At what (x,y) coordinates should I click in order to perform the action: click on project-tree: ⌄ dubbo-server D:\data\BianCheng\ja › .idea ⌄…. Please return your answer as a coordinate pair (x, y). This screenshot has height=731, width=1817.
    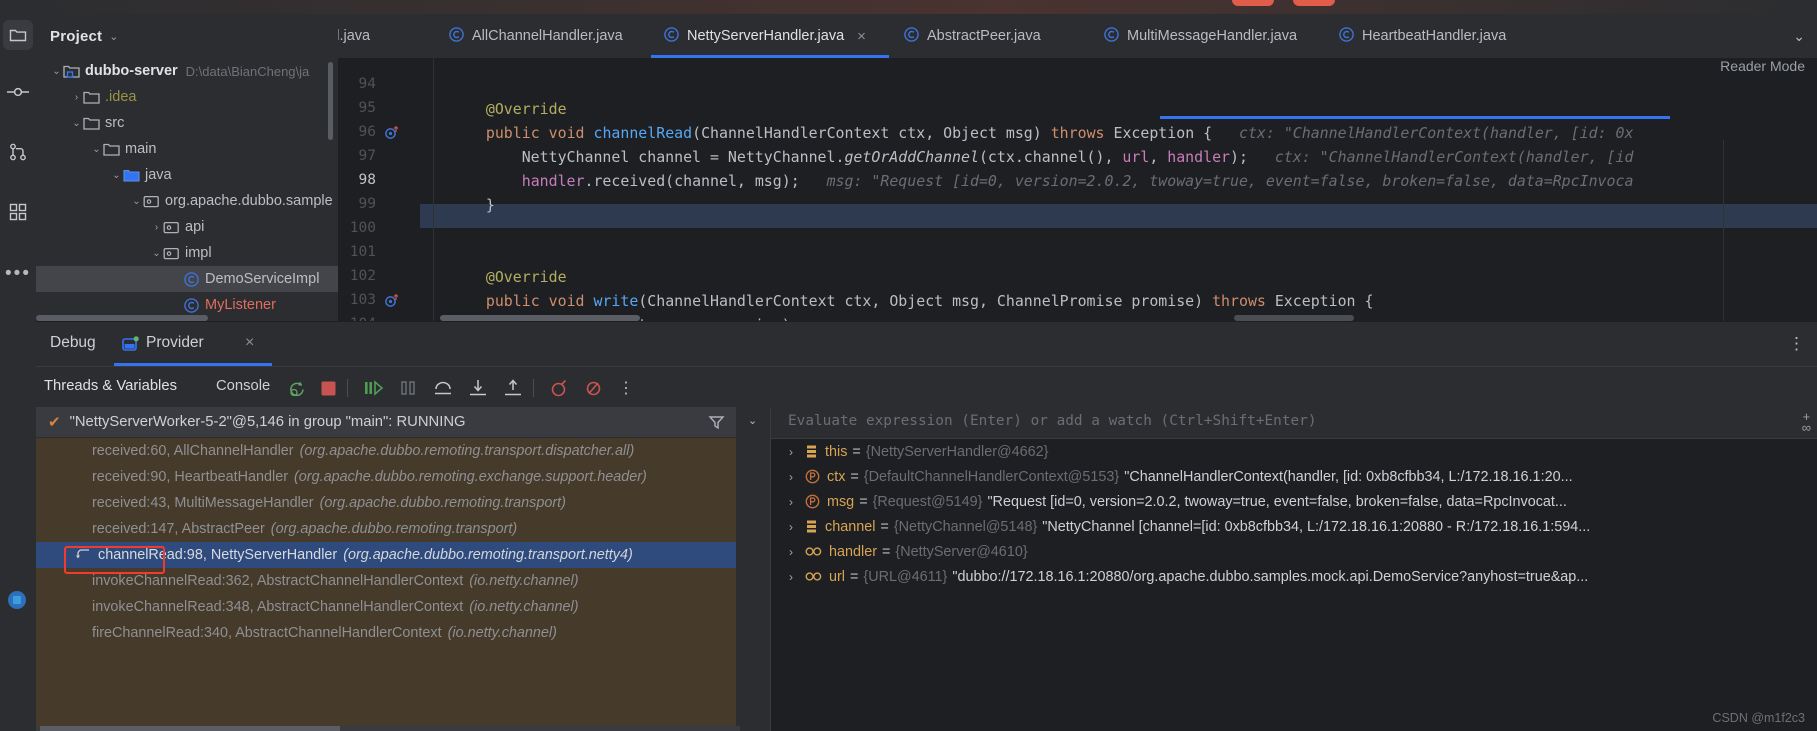
    Looking at the image, I should click on (187, 189).